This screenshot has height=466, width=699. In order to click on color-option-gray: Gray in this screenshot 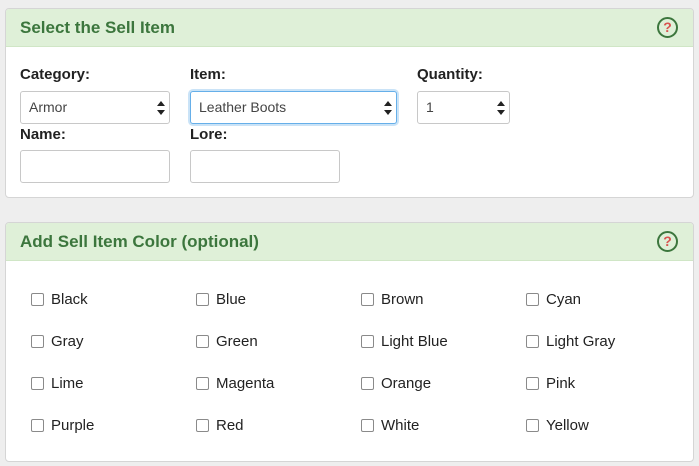, I will do `click(57, 341)`.